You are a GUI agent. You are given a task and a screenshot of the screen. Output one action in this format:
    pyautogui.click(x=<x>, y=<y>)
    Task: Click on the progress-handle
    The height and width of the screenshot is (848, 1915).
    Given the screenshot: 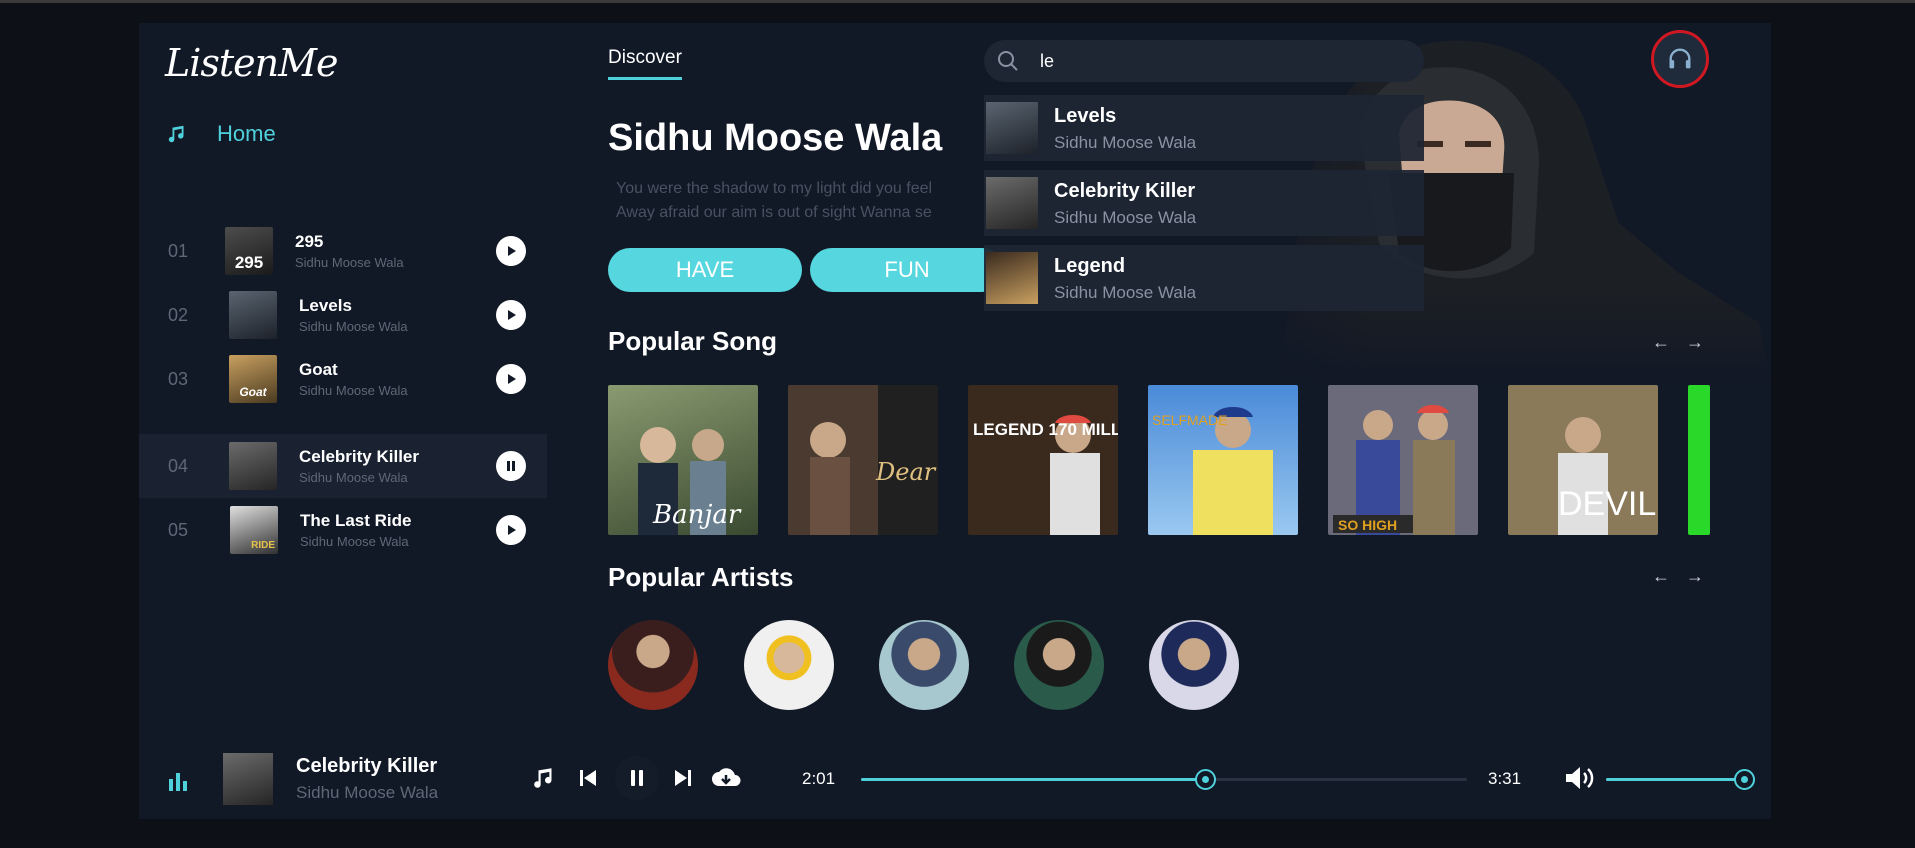 What is the action you would take?
    pyautogui.click(x=1206, y=779)
    